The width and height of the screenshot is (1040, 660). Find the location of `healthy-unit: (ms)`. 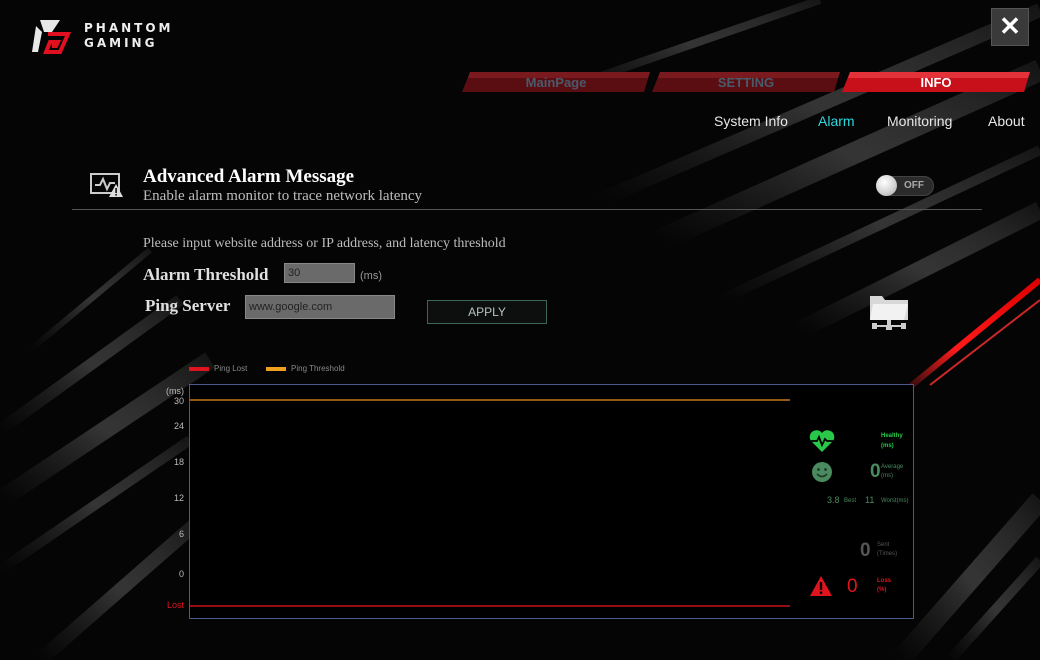

healthy-unit: (ms) is located at coordinates (887, 446).